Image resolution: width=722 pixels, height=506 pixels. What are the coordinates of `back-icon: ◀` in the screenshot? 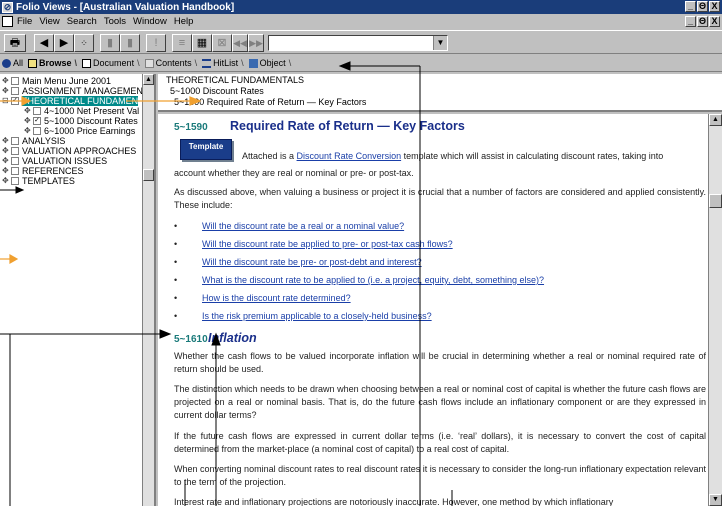 It's located at (44, 43).